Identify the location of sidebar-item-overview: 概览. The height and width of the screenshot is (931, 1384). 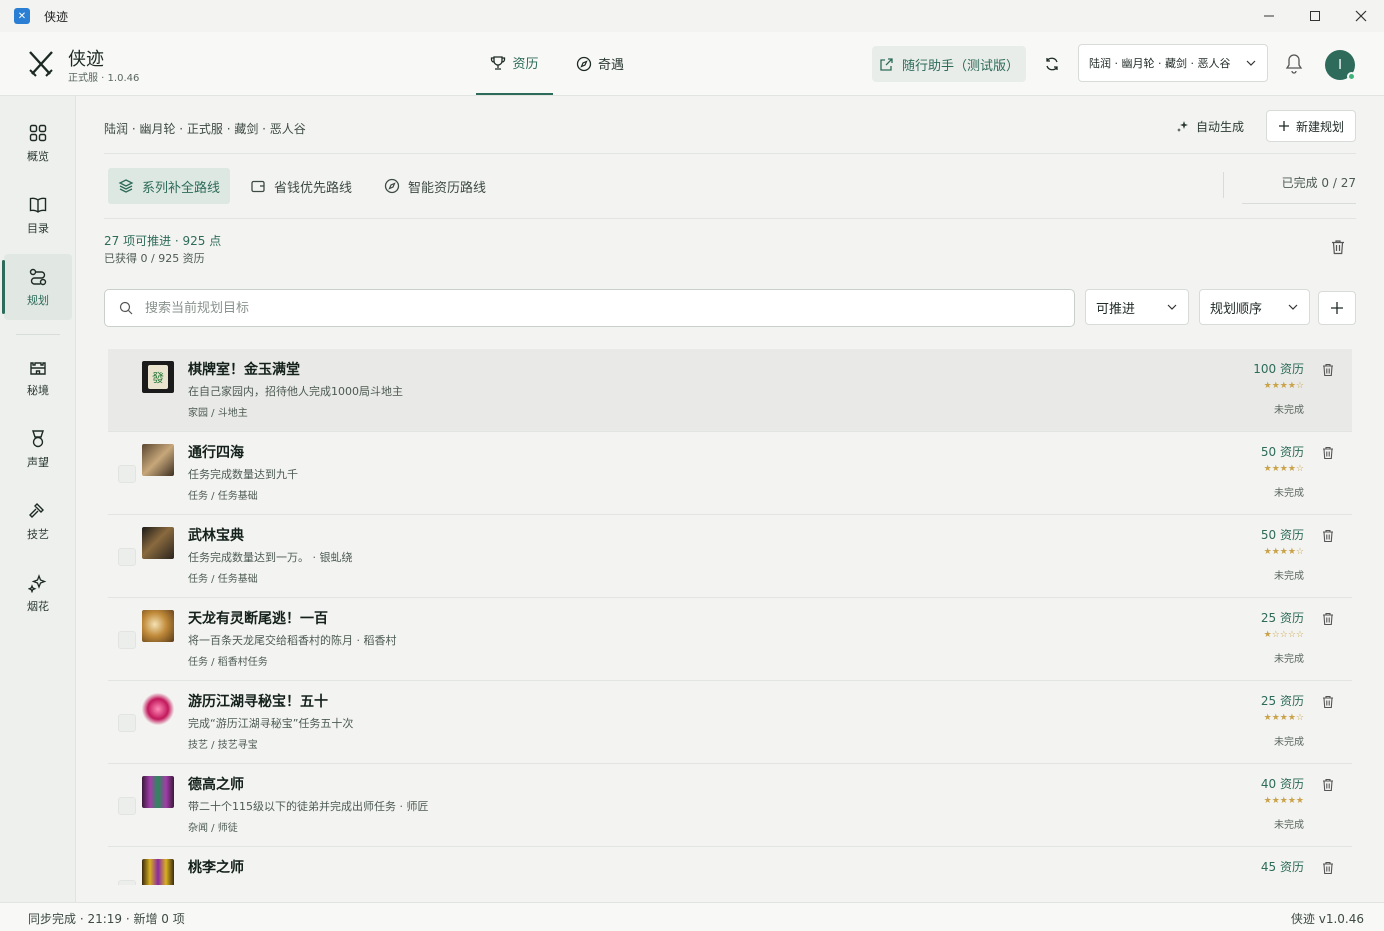
(38, 143).